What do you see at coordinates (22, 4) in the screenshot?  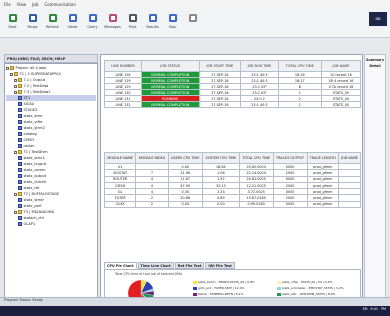 I see `menu-item-view: View` at bounding box center [22, 4].